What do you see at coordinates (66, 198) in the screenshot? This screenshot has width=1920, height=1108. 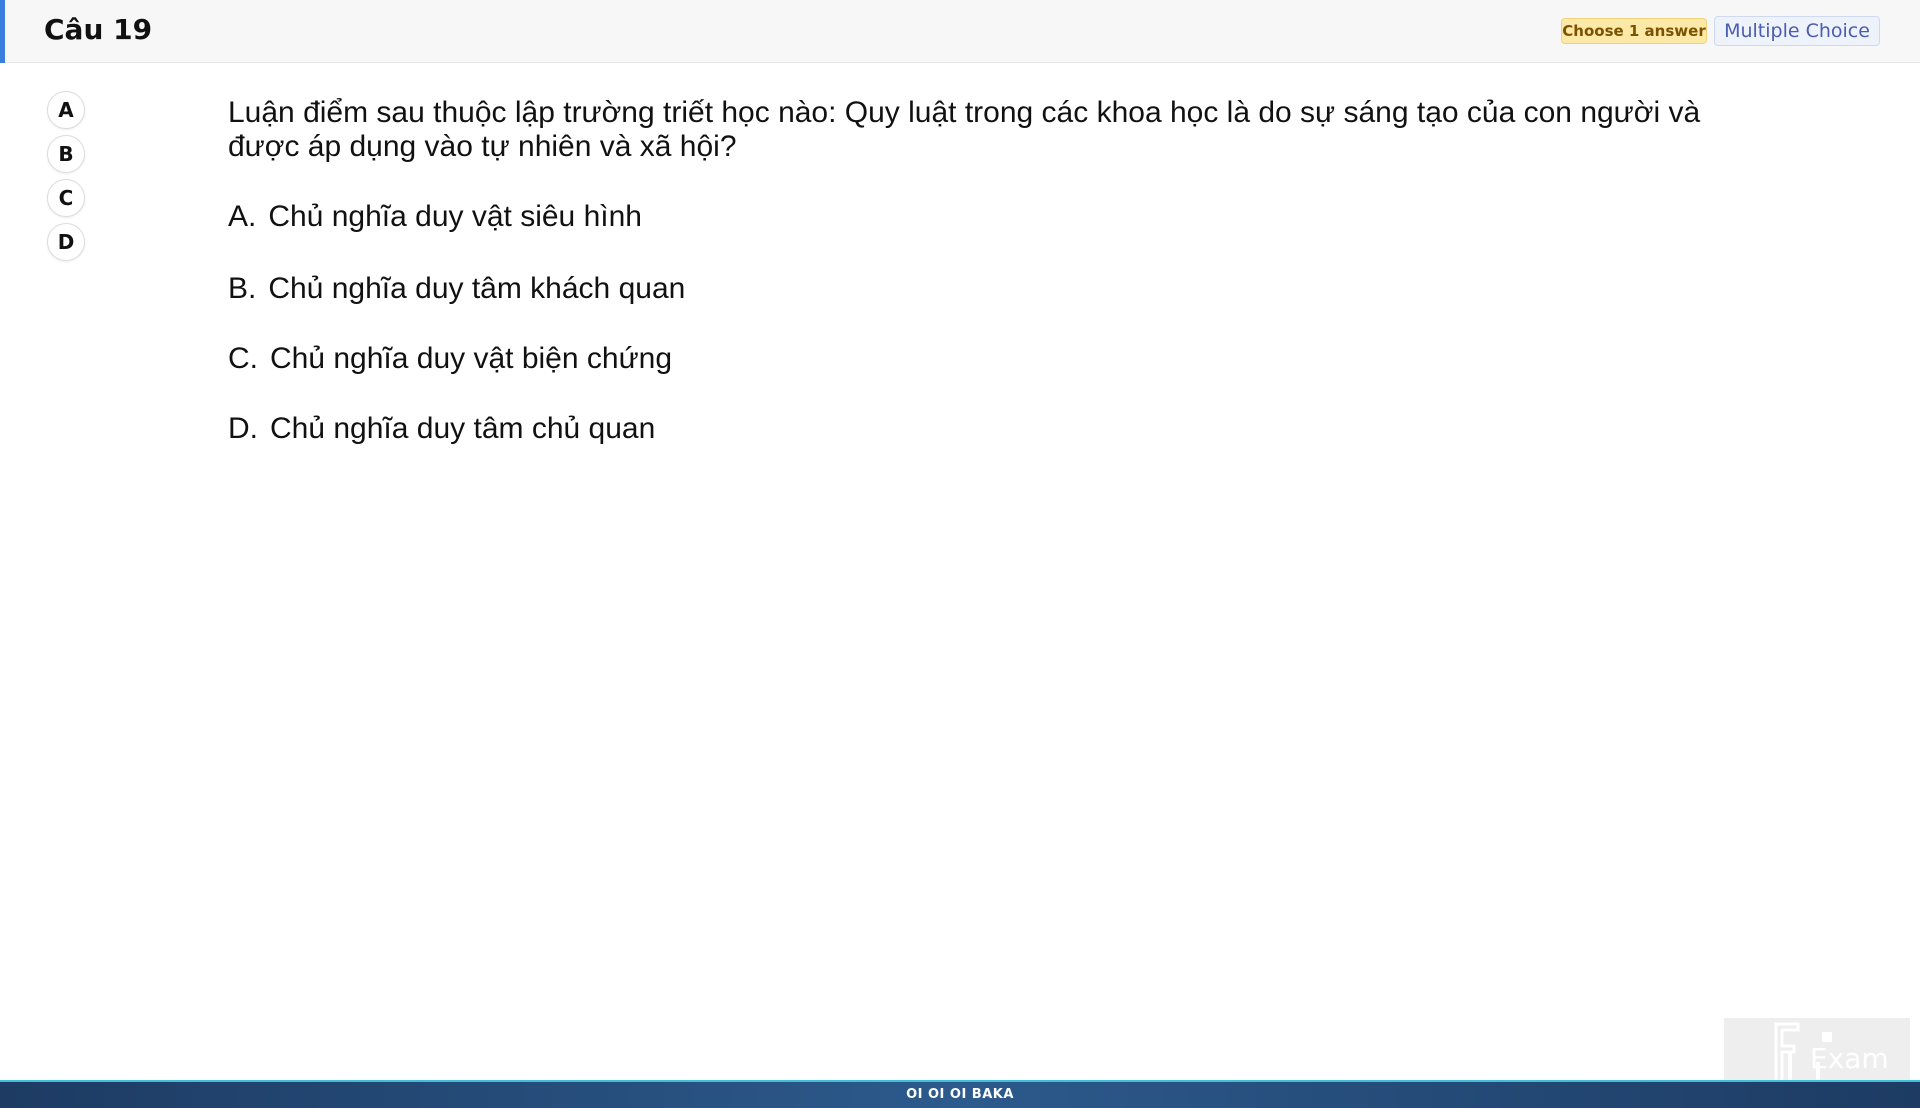 I see `answer-button-c: C` at bounding box center [66, 198].